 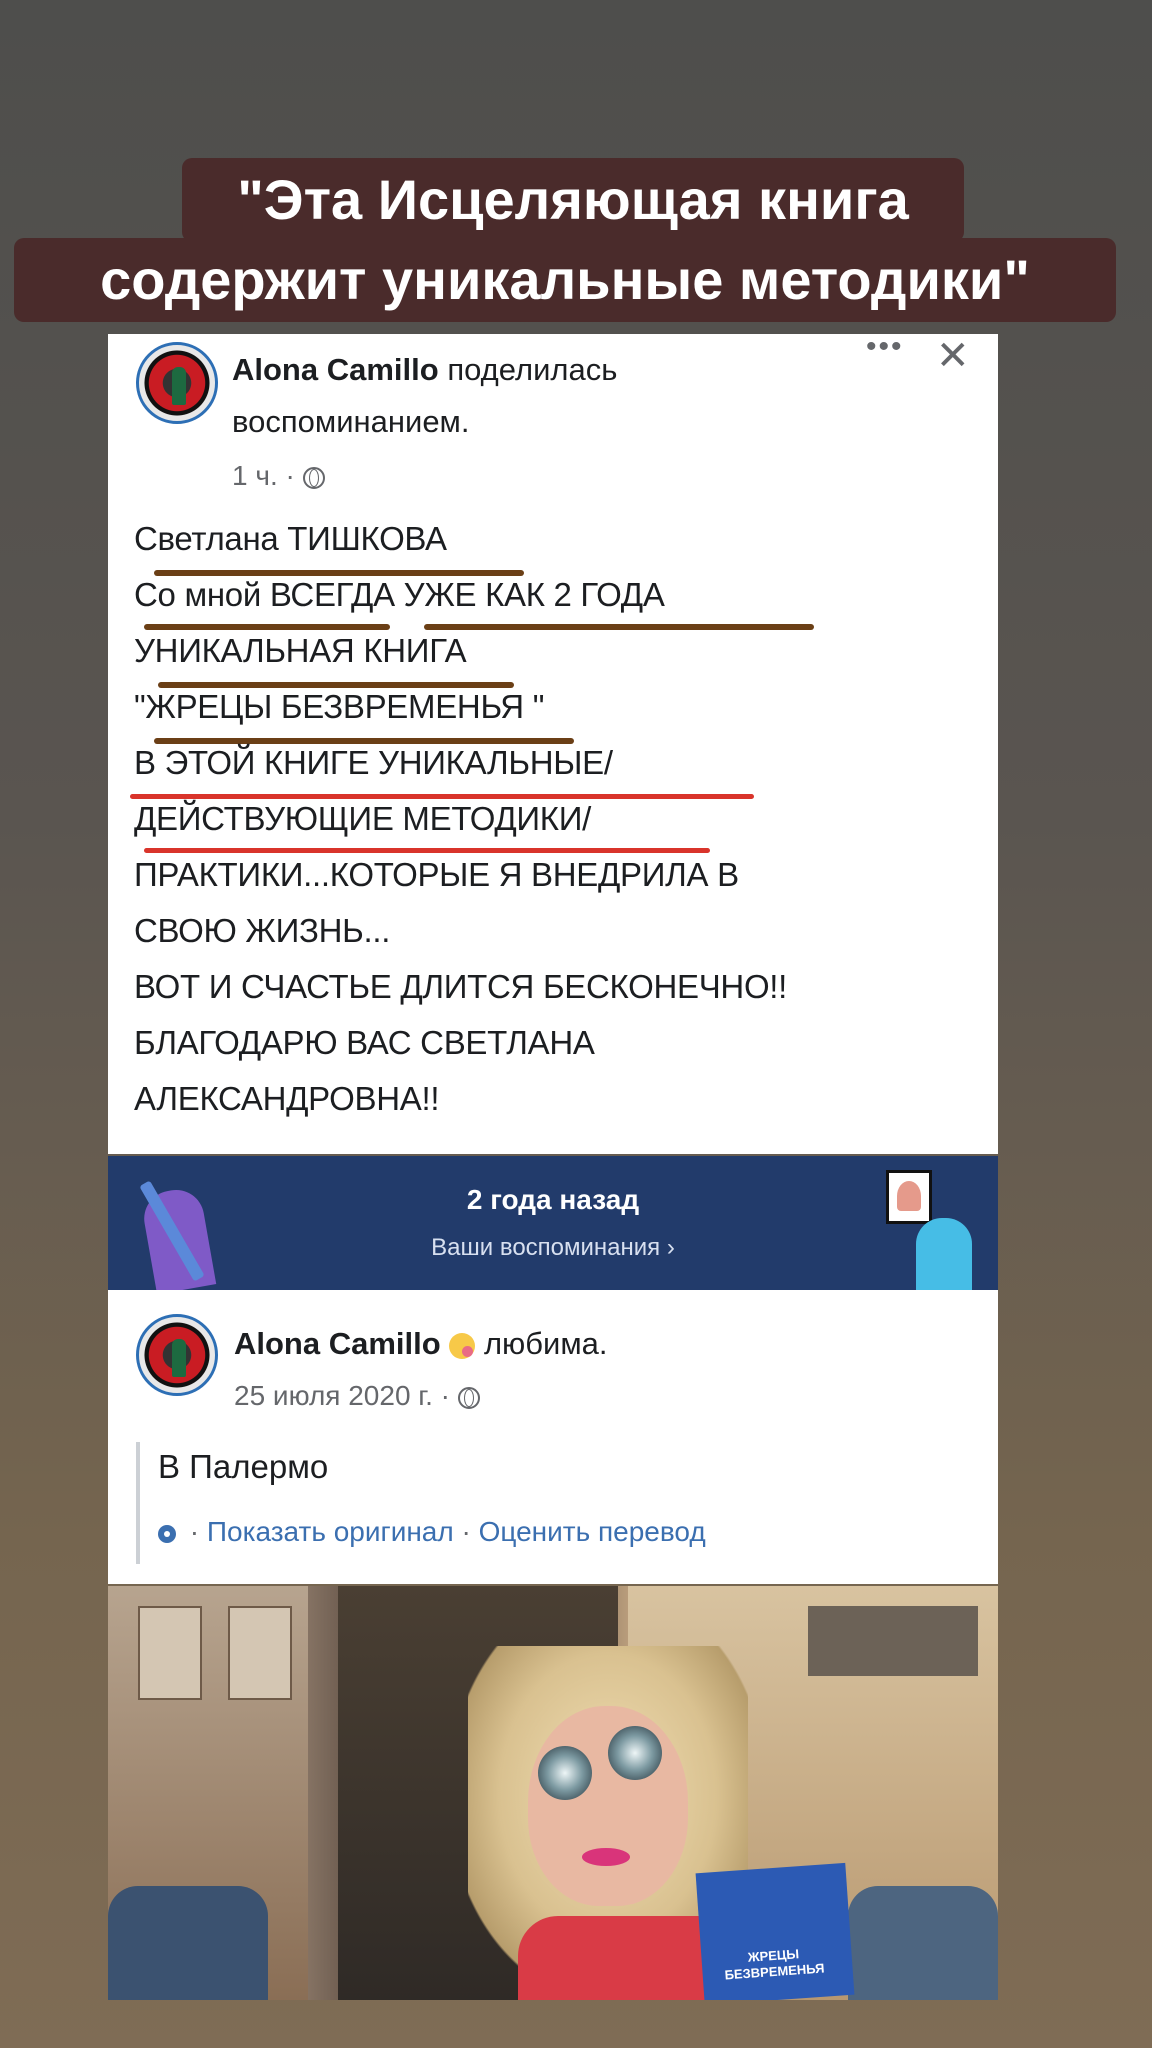 I want to click on post-action-text: поделилась, so click(x=532, y=369).